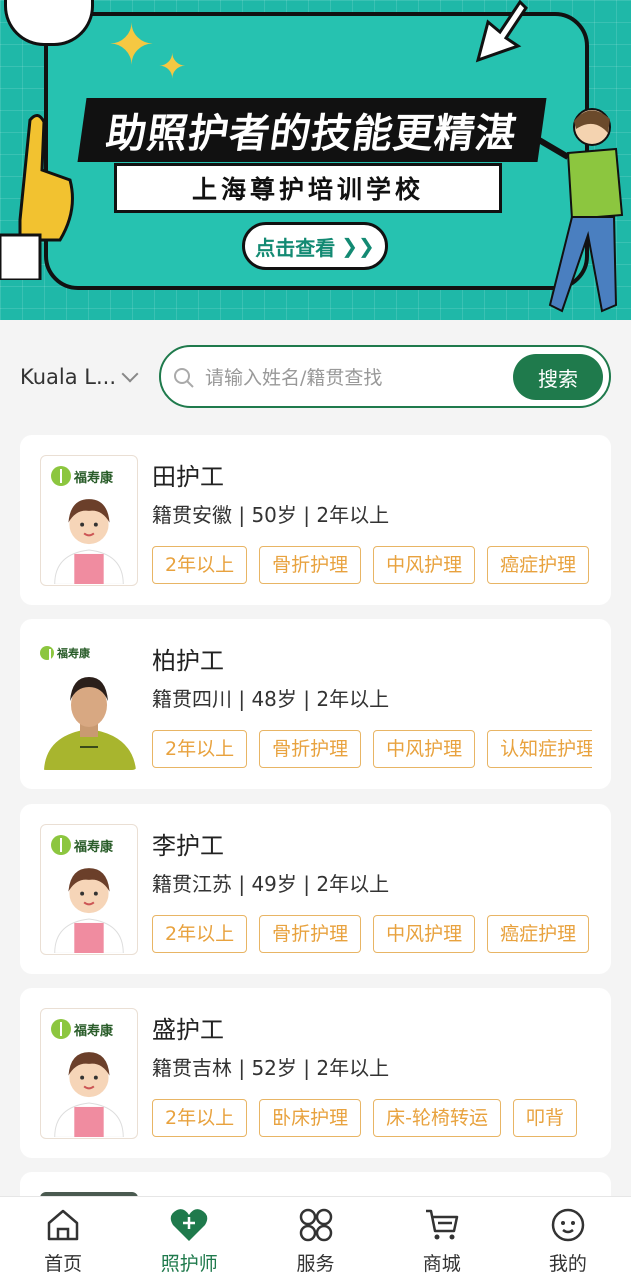  Describe the element at coordinates (315, 1264) in the screenshot. I see `tab-label: 服务` at that location.